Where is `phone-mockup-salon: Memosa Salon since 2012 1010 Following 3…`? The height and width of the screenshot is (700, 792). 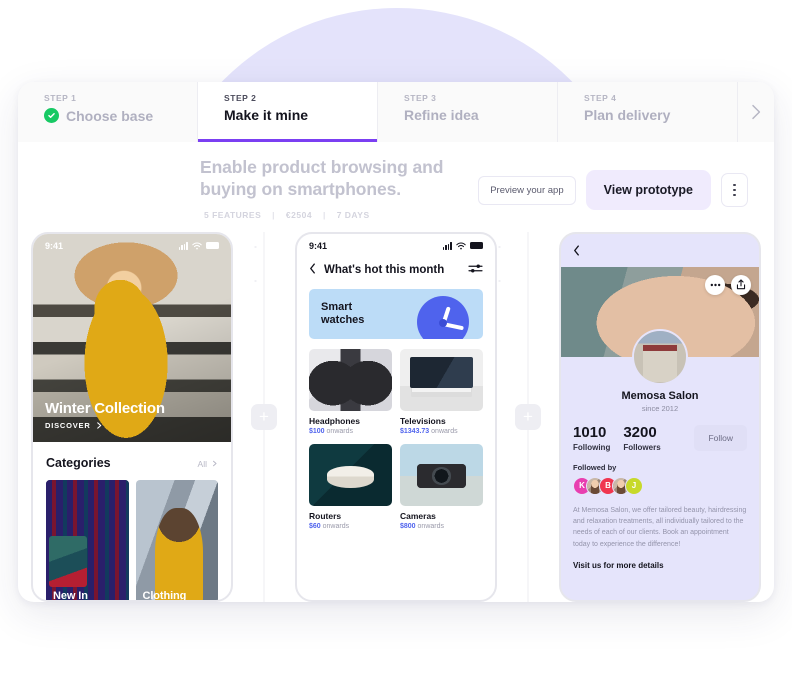
phone-mockup-salon: Memosa Salon since 2012 1010 Following 3… is located at coordinates (660, 416).